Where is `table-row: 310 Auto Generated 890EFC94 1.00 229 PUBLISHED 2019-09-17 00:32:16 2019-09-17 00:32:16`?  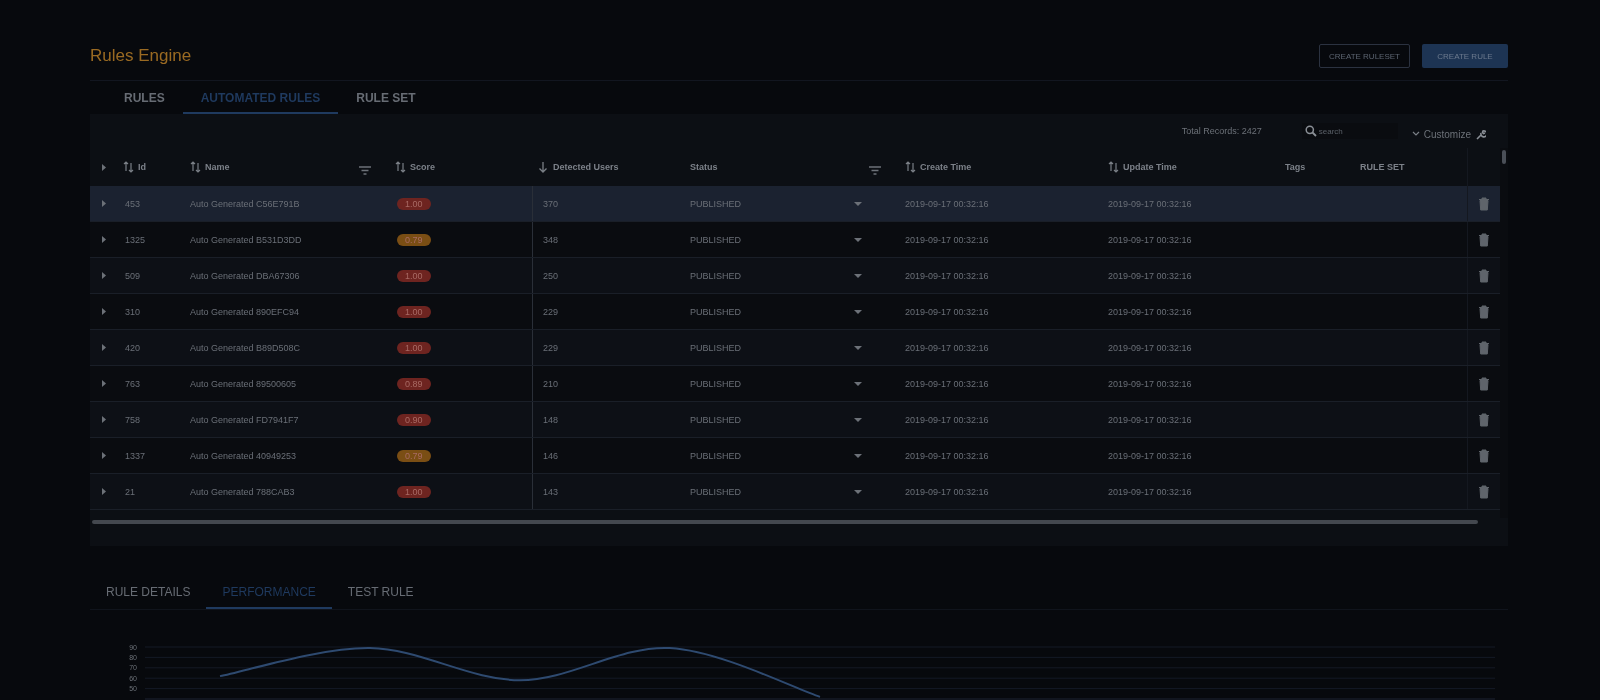
table-row: 310 Auto Generated 890EFC94 1.00 229 PUBLISHED 2019-09-17 00:32:16 2019-09-17 00:32:16 is located at coordinates (795, 312).